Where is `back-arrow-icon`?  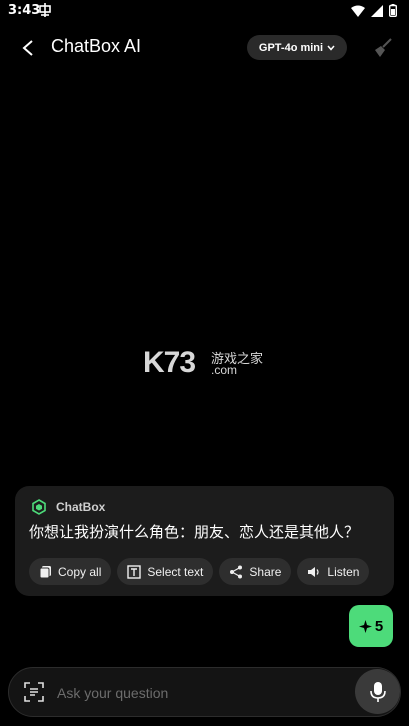
back-arrow-icon is located at coordinates (27, 48).